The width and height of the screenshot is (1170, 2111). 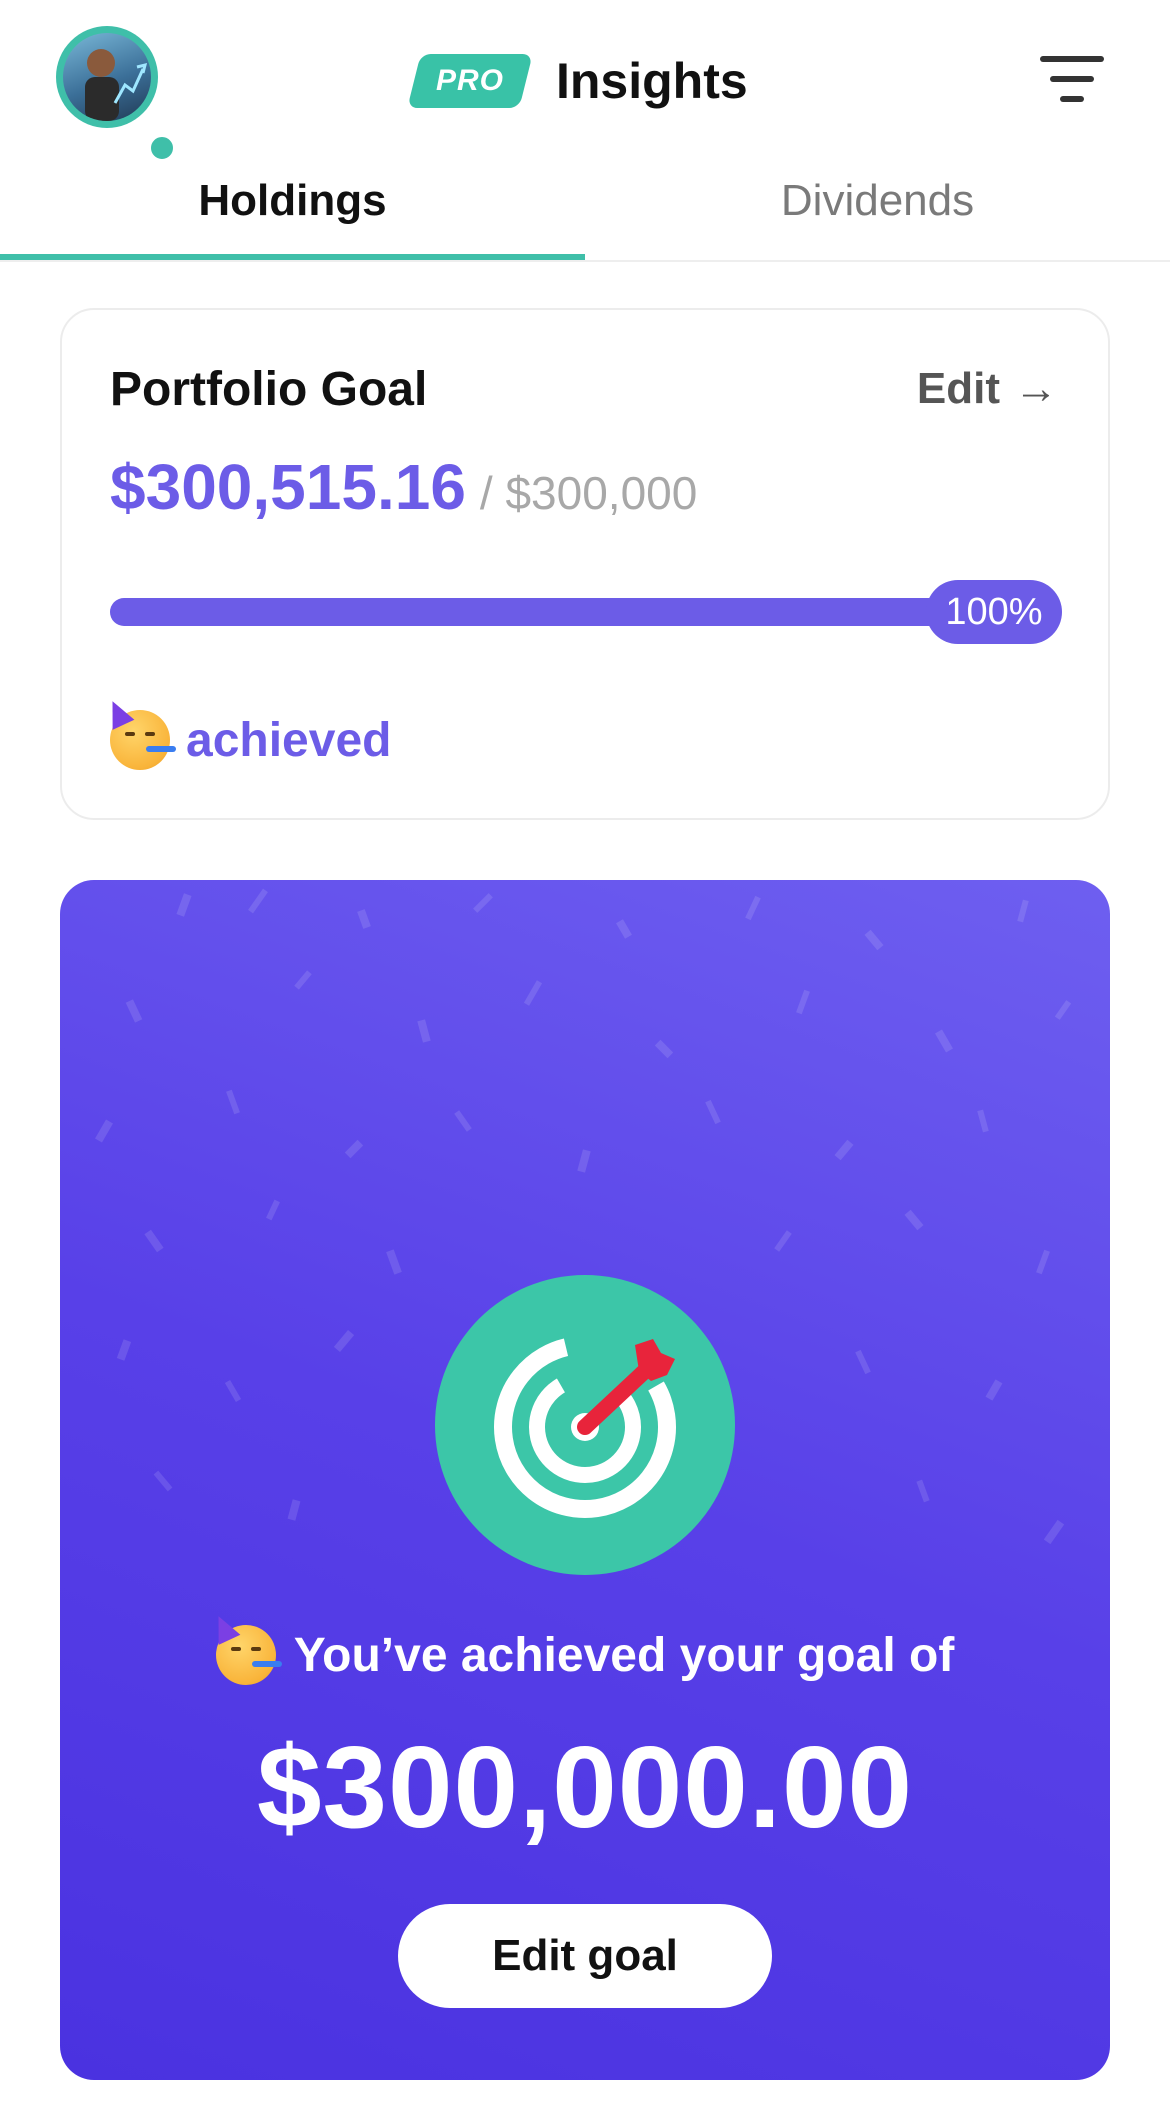 I want to click on active-tab-indicator, so click(x=292, y=257).